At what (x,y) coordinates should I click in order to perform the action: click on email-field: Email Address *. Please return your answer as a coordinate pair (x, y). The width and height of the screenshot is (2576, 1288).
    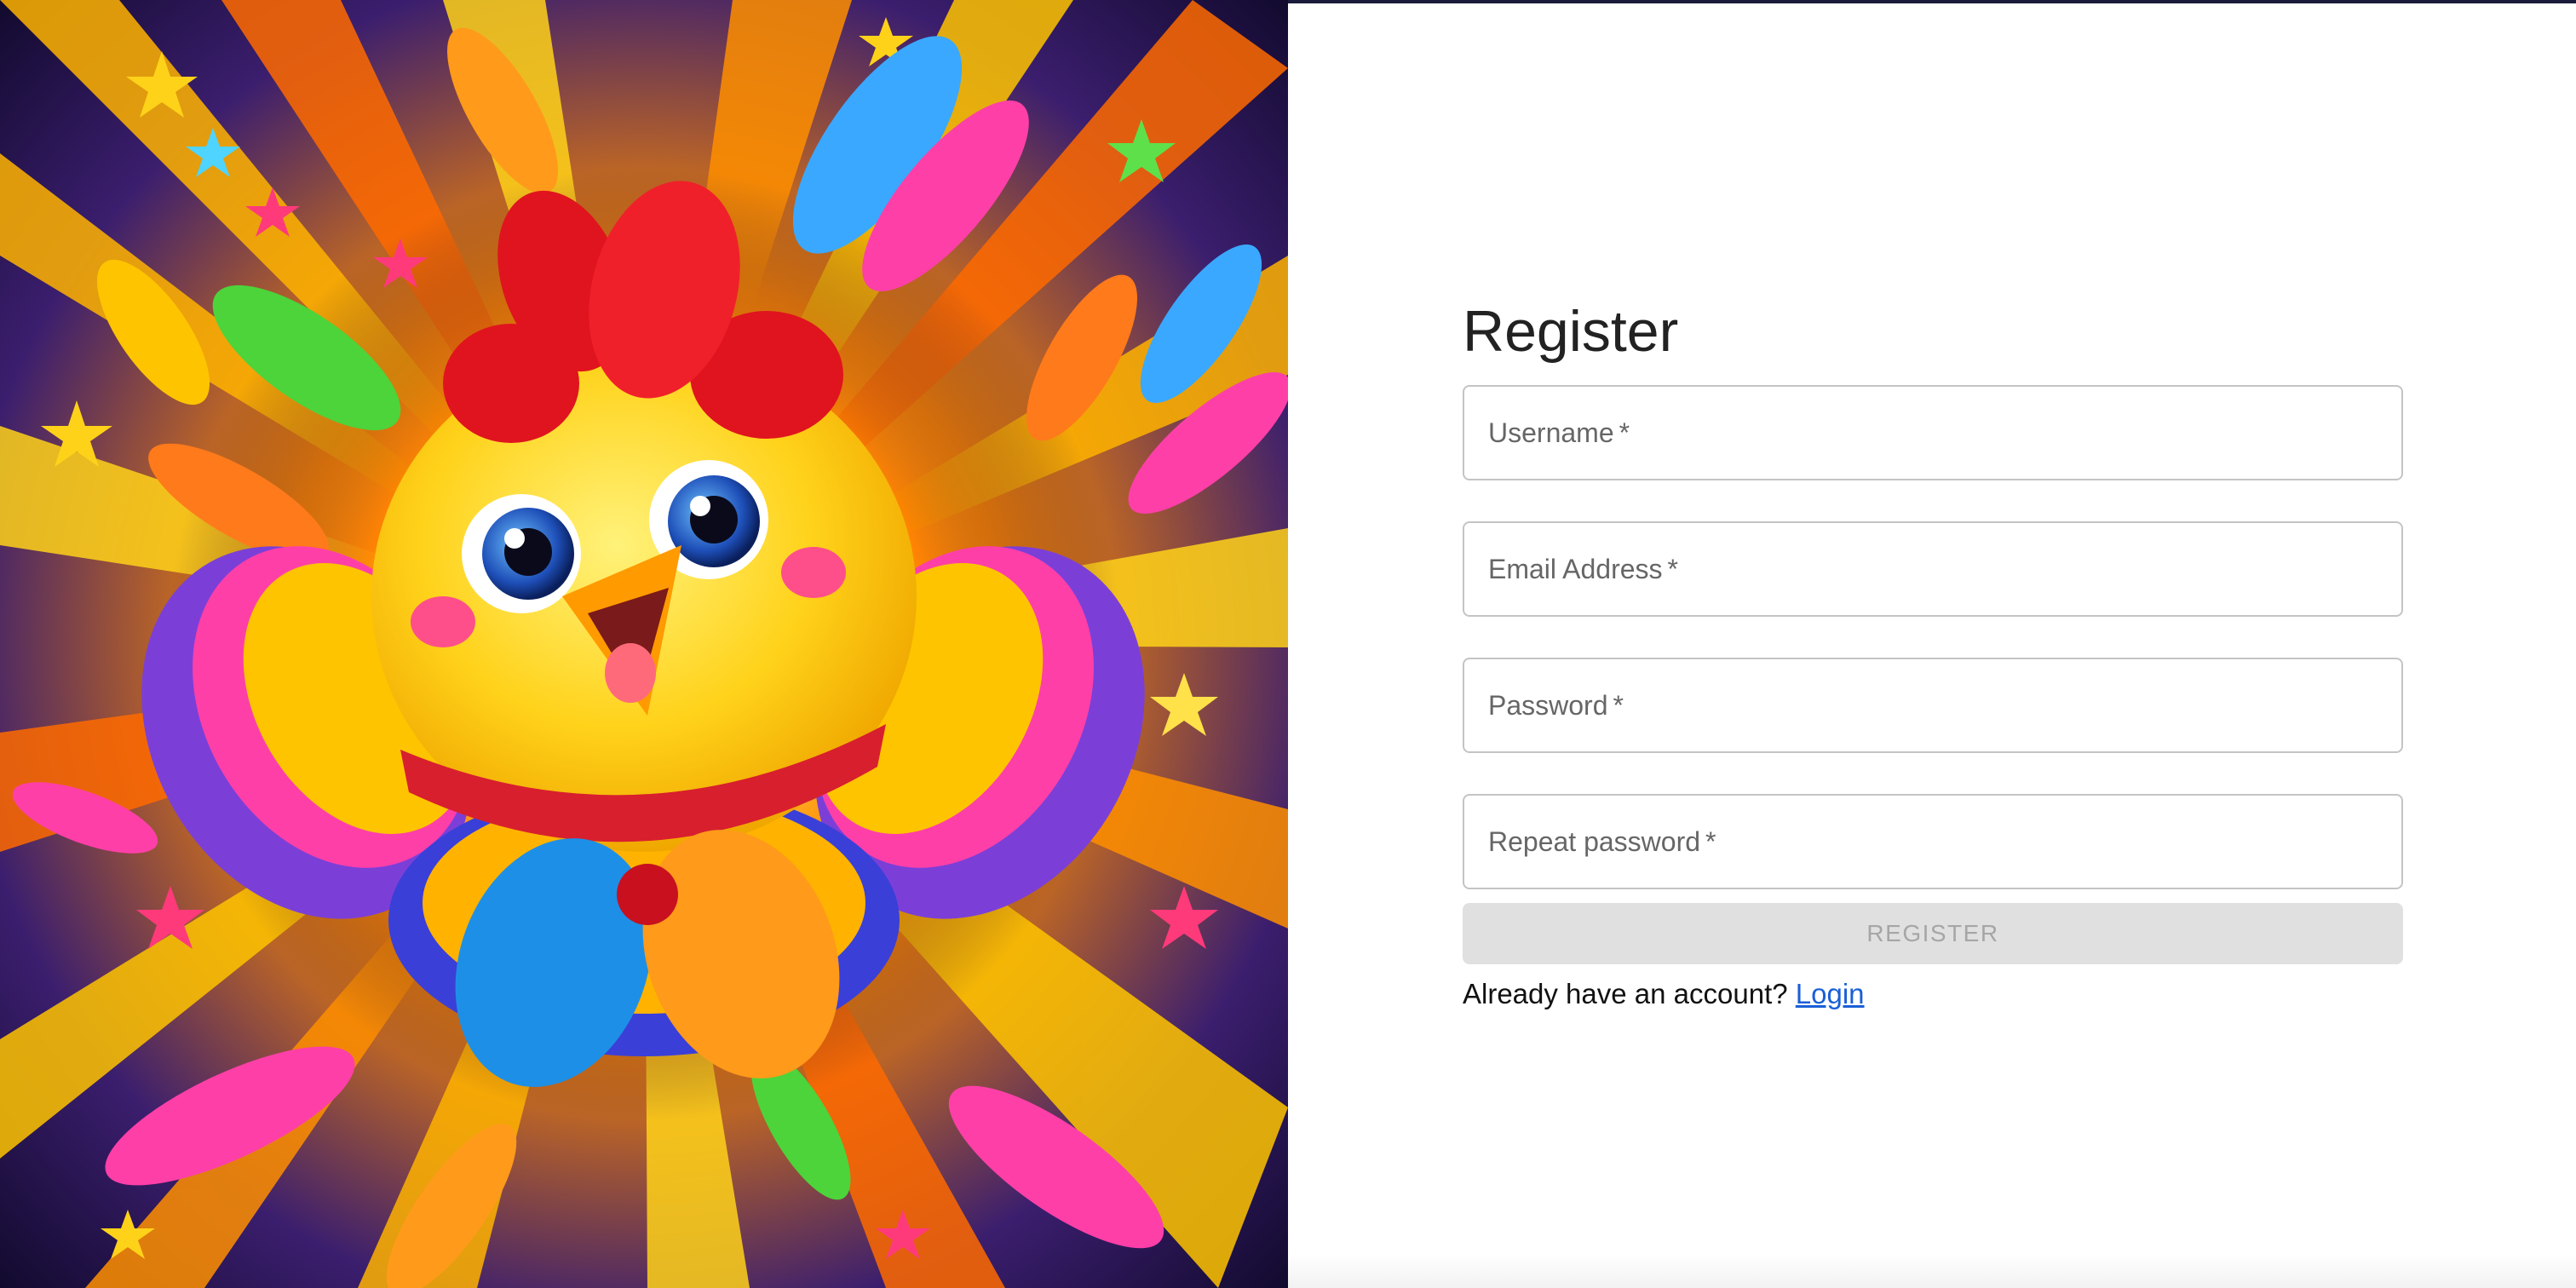
    Looking at the image, I should click on (1933, 569).